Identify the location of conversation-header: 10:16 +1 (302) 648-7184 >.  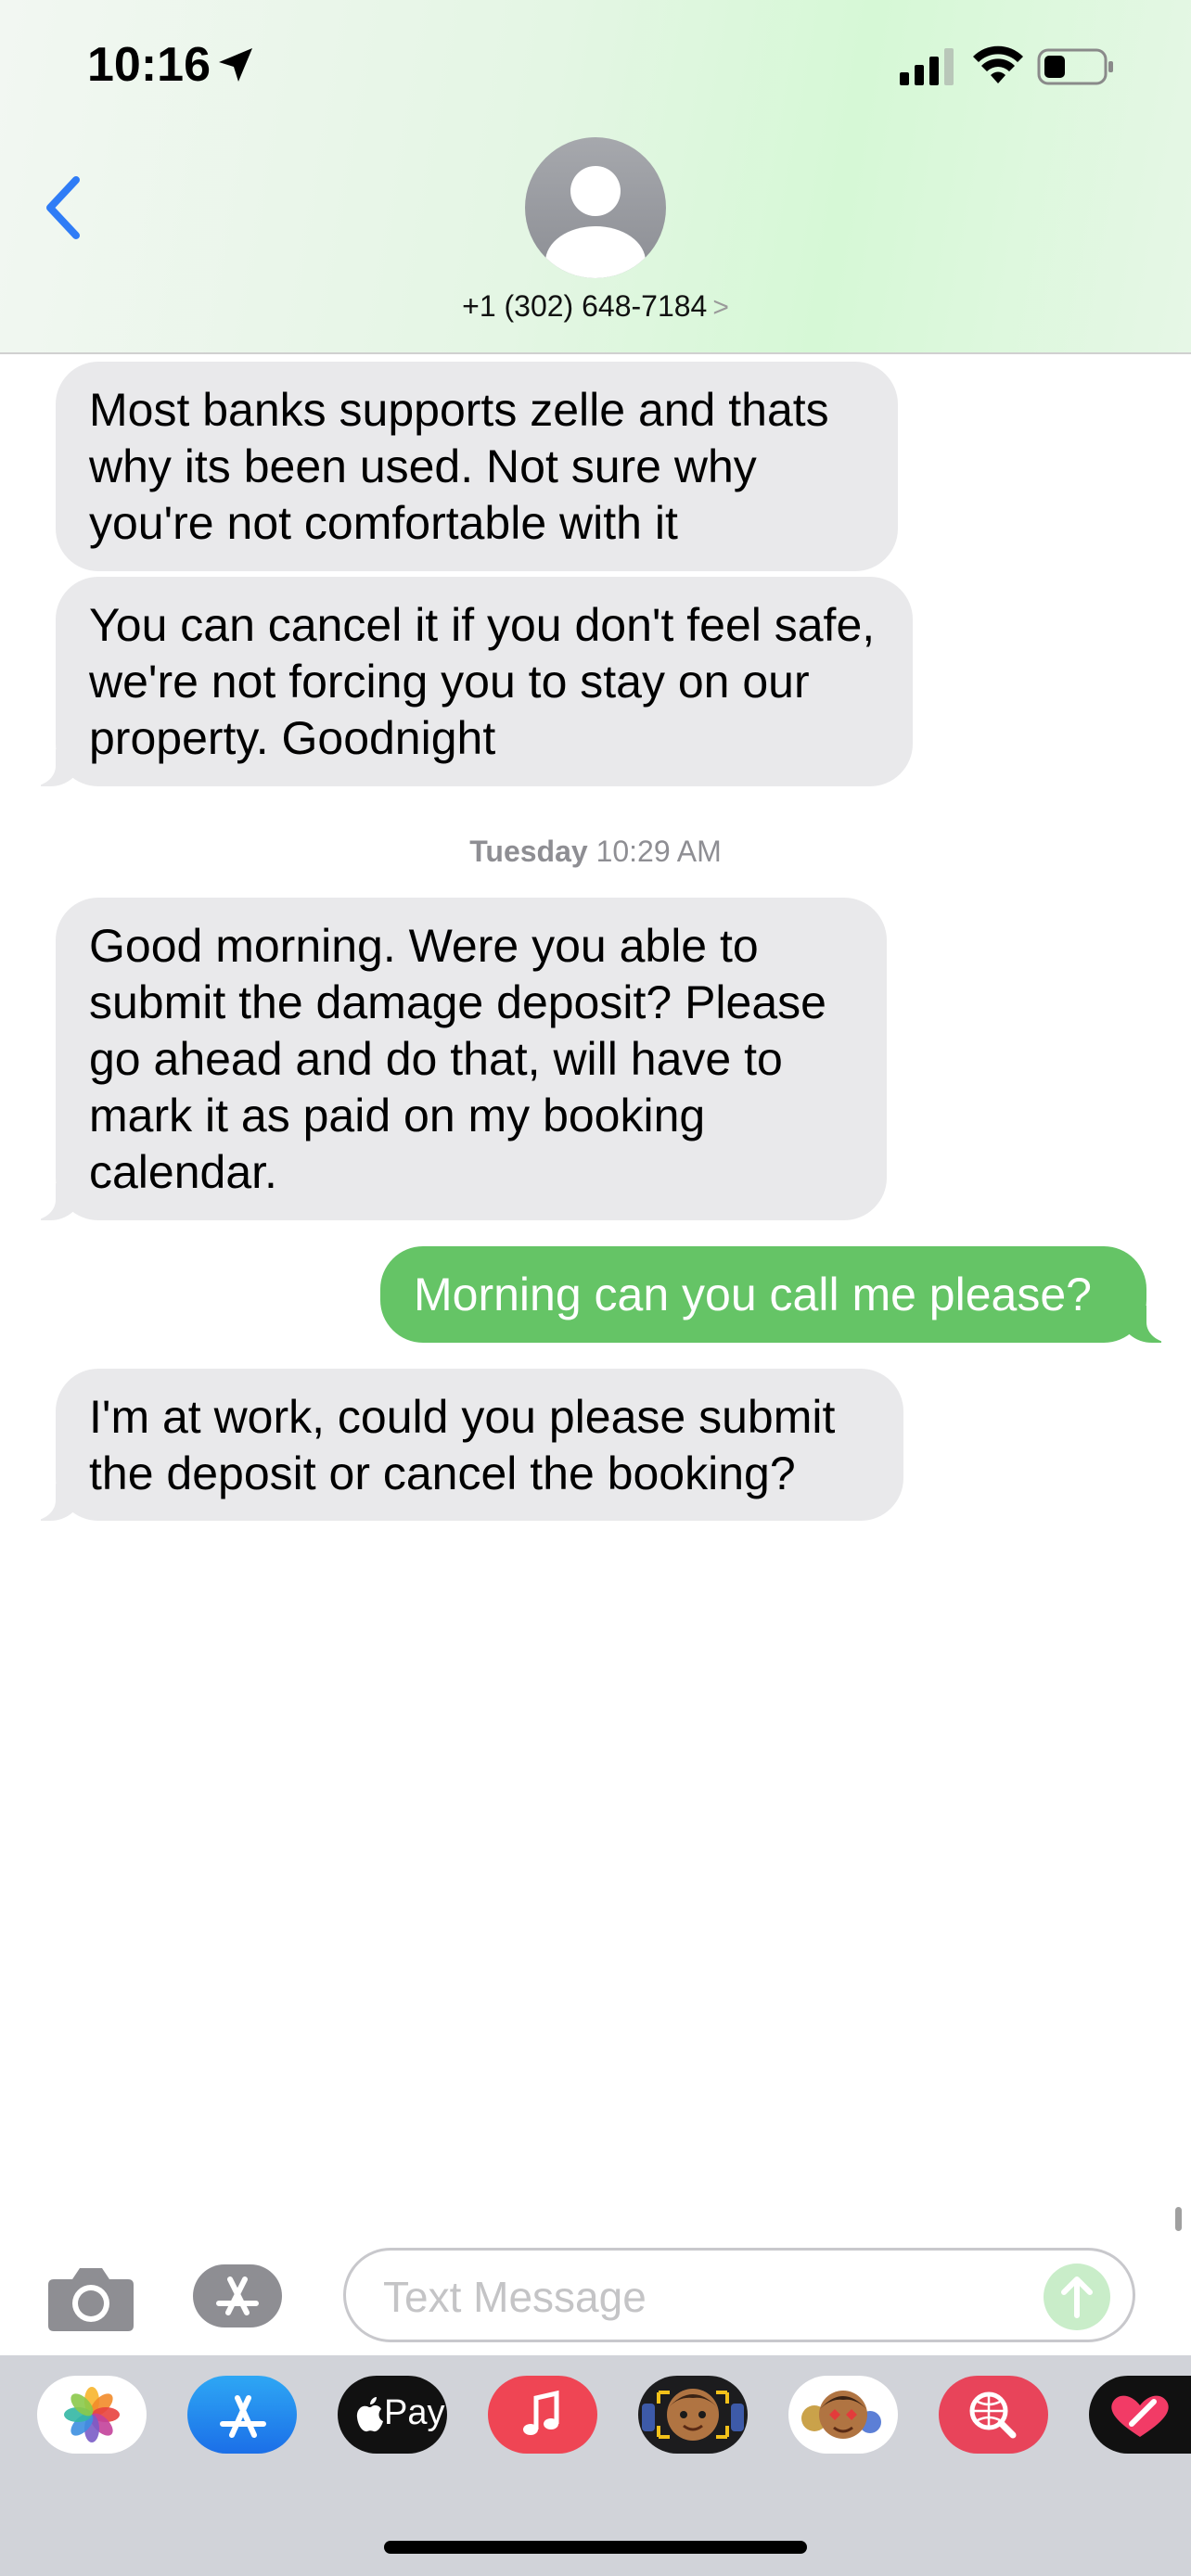
(595, 177).